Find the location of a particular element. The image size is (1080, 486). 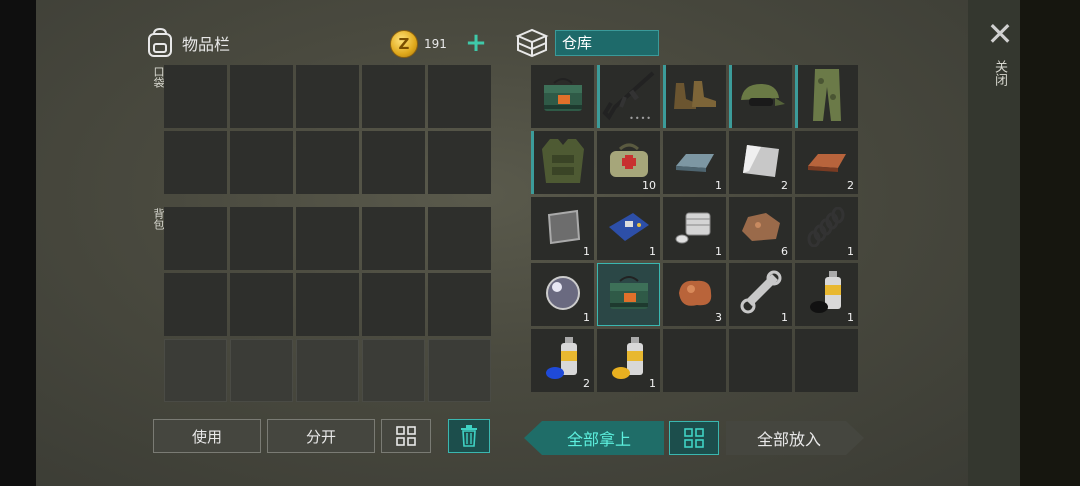

iron-ingot-icon is located at coordinates (695, 163).